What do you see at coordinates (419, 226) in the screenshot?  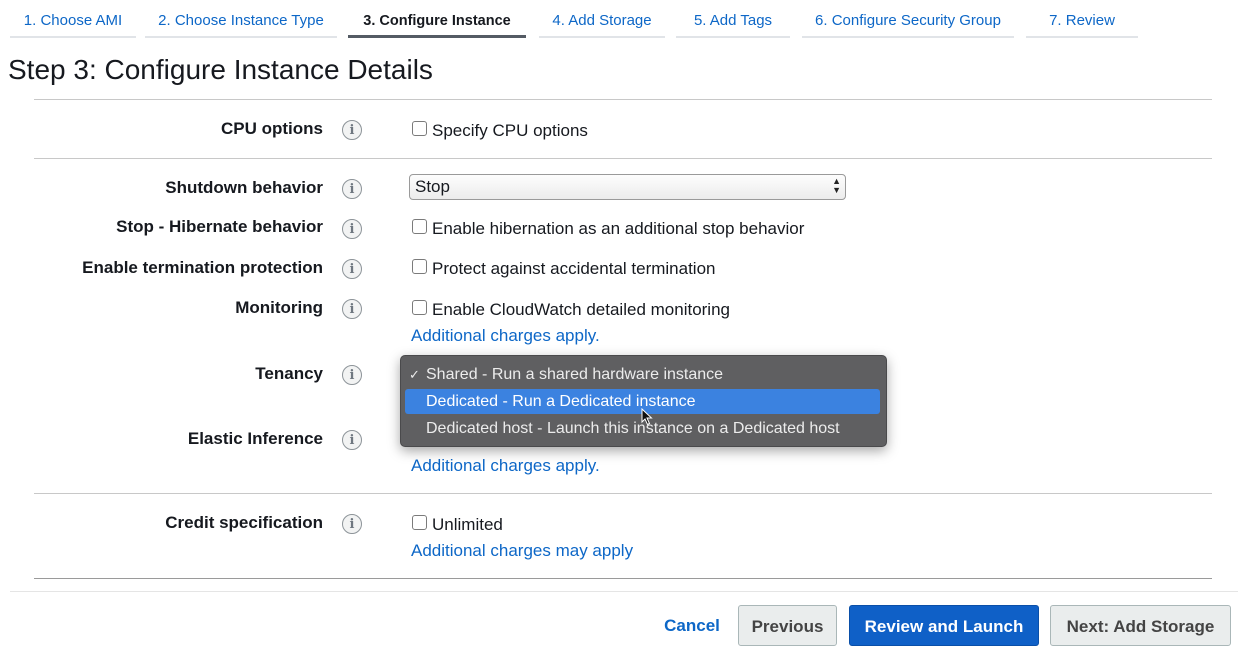 I see `hibernate-checkbox` at bounding box center [419, 226].